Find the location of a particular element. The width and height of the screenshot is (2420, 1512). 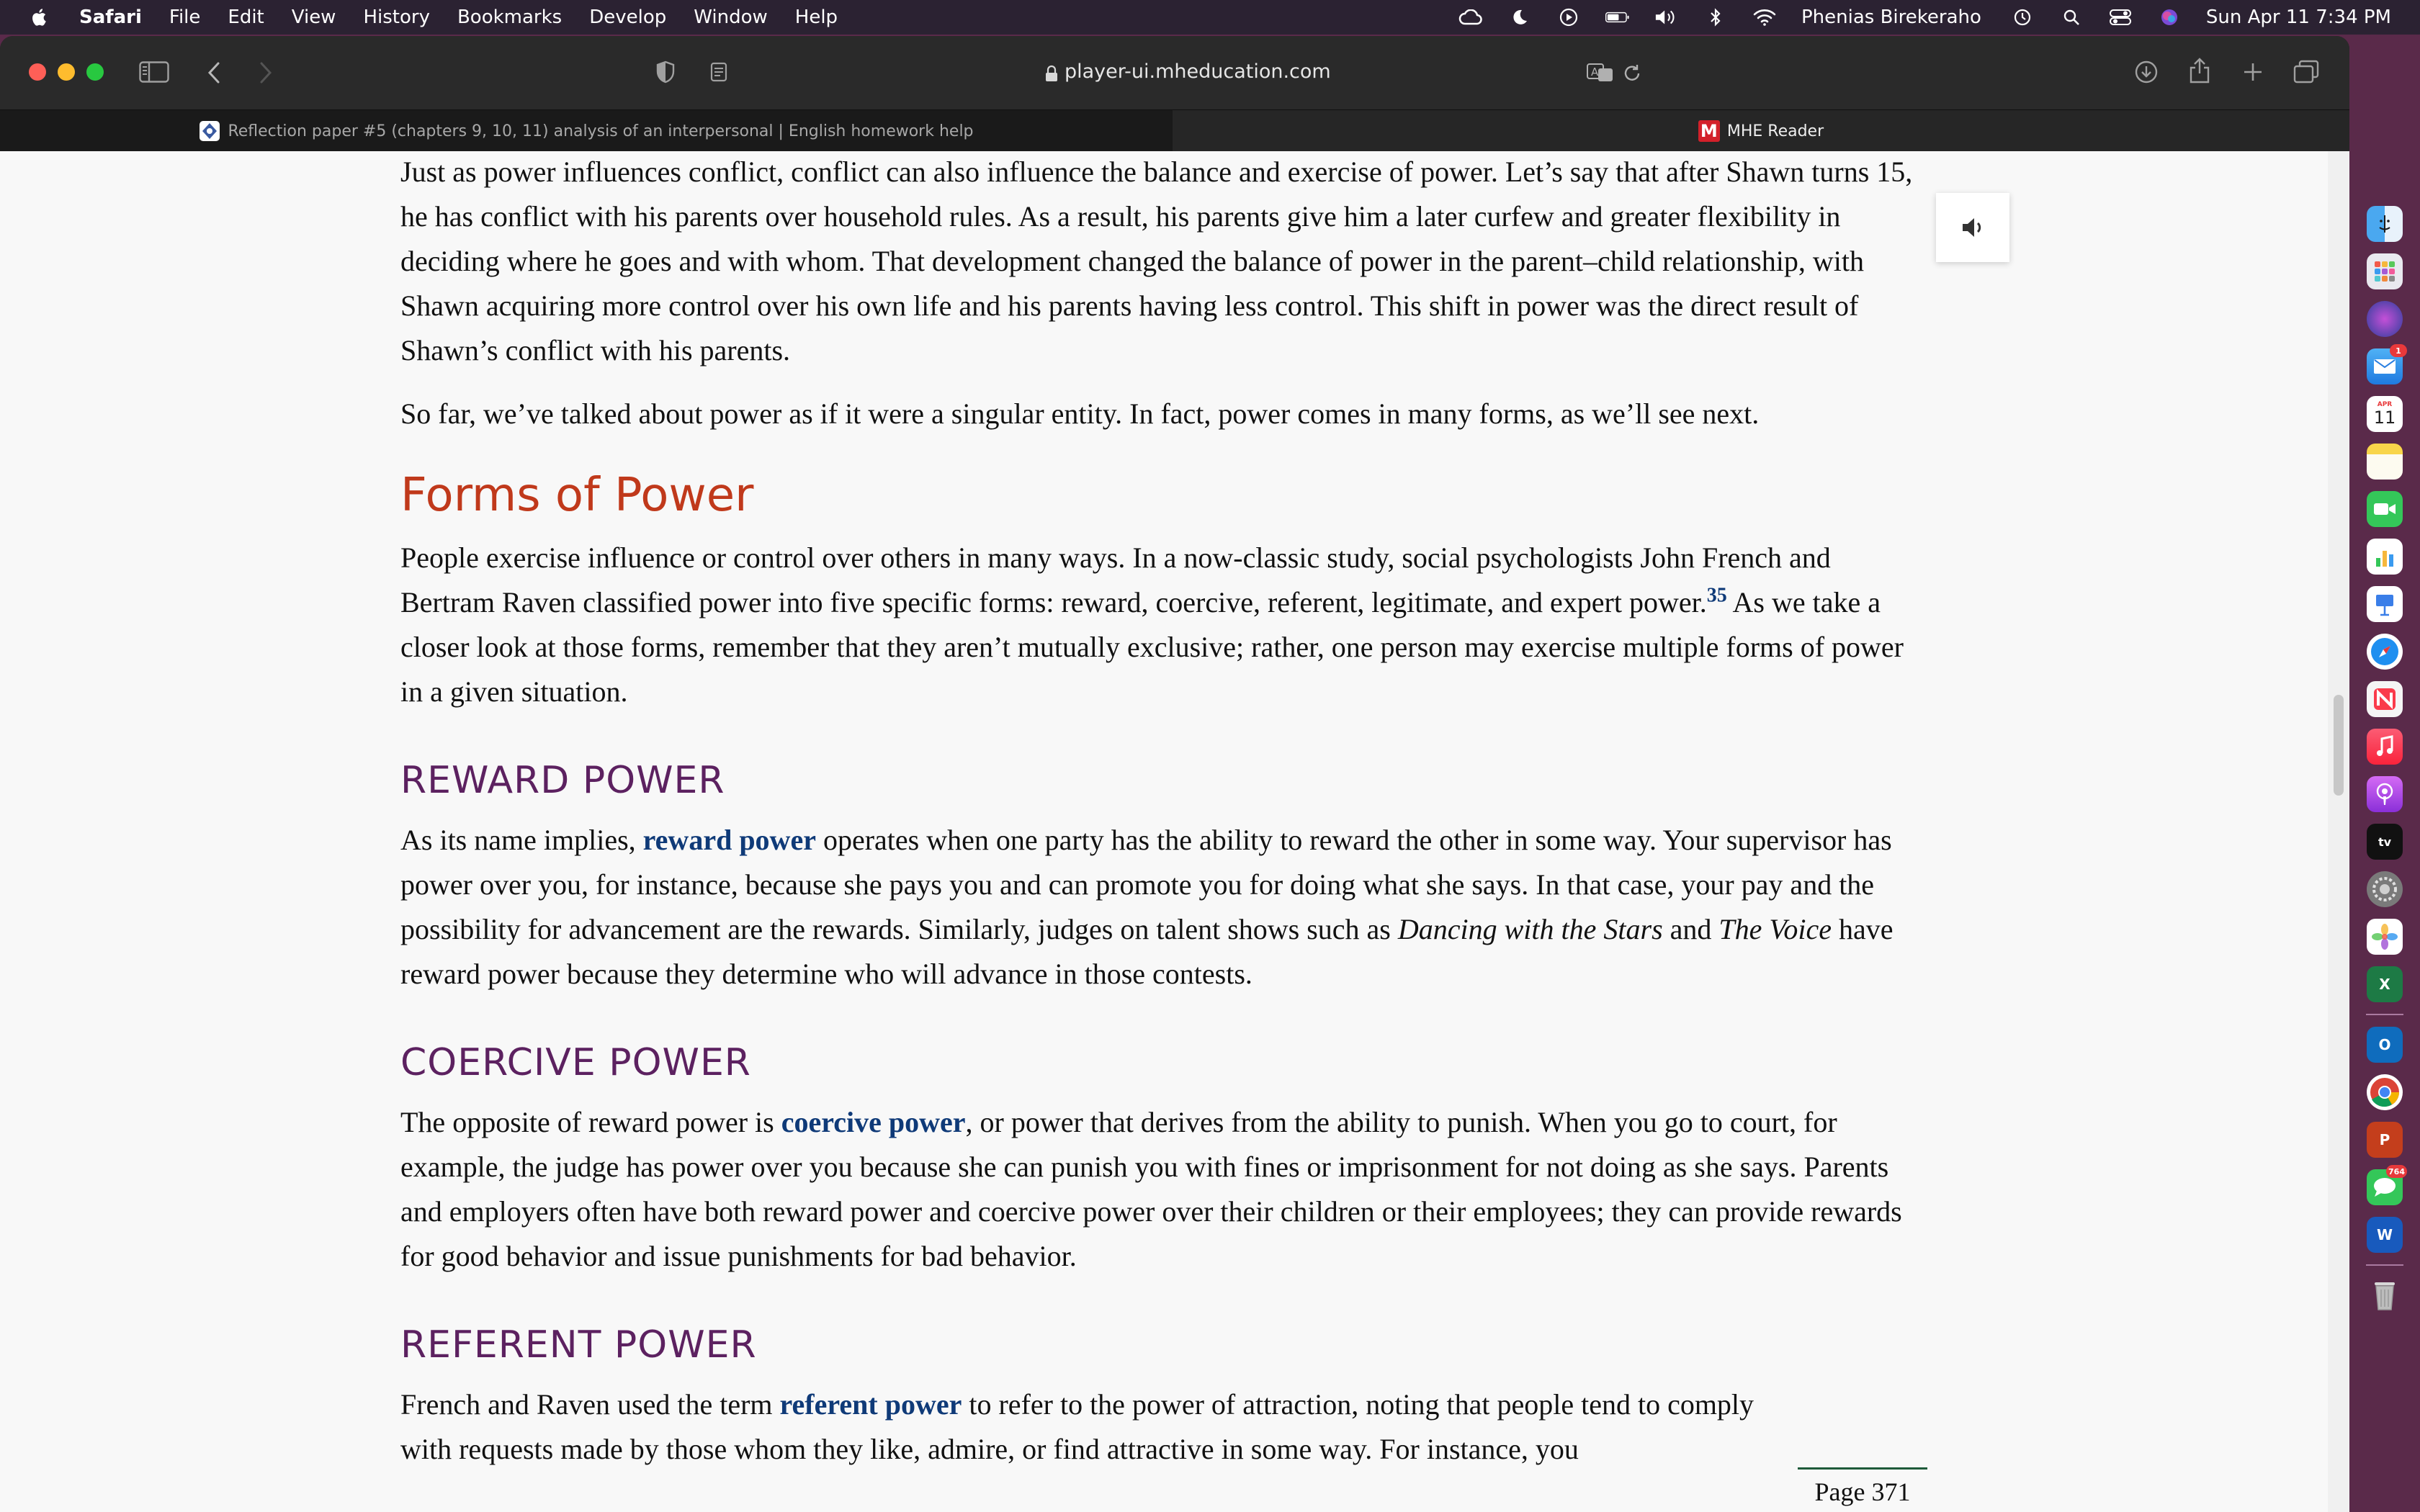

show-dancing-with-the-stars: Dancing with the Stars is located at coordinates (1530, 929).